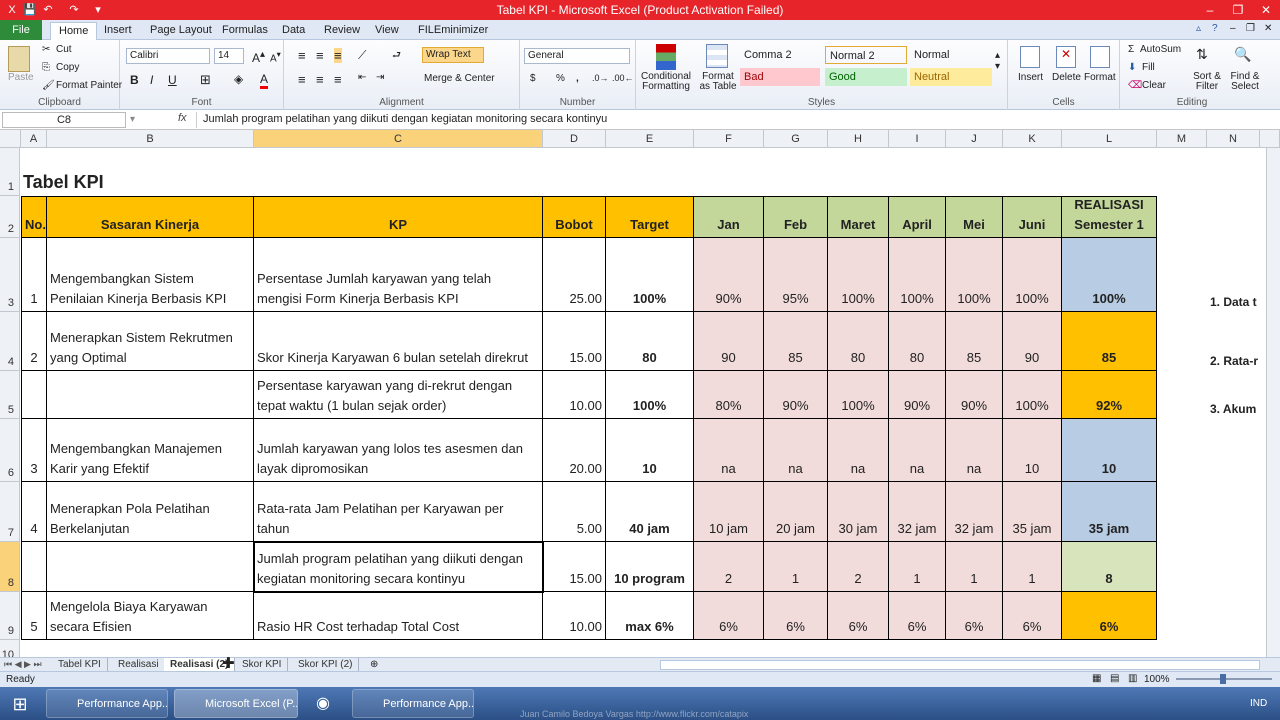 The height and width of the screenshot is (720, 1280). I want to click on sheet-tab: Skor KPI, so click(262, 665).